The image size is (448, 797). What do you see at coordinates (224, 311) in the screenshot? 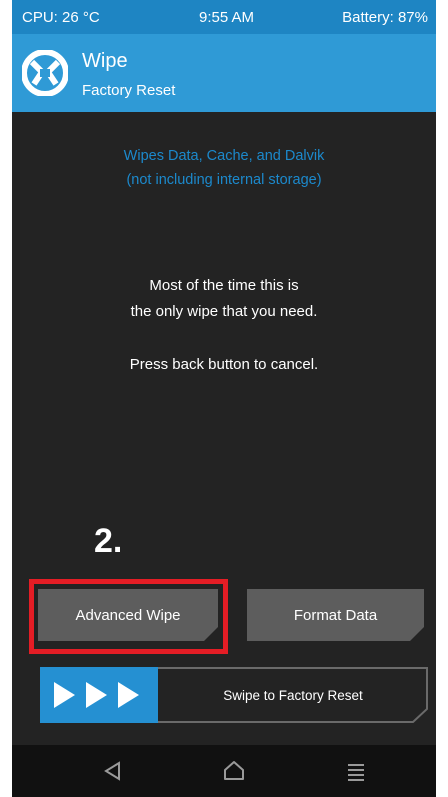
I see `wipe-hint-line: the only wipe that you need.` at bounding box center [224, 311].